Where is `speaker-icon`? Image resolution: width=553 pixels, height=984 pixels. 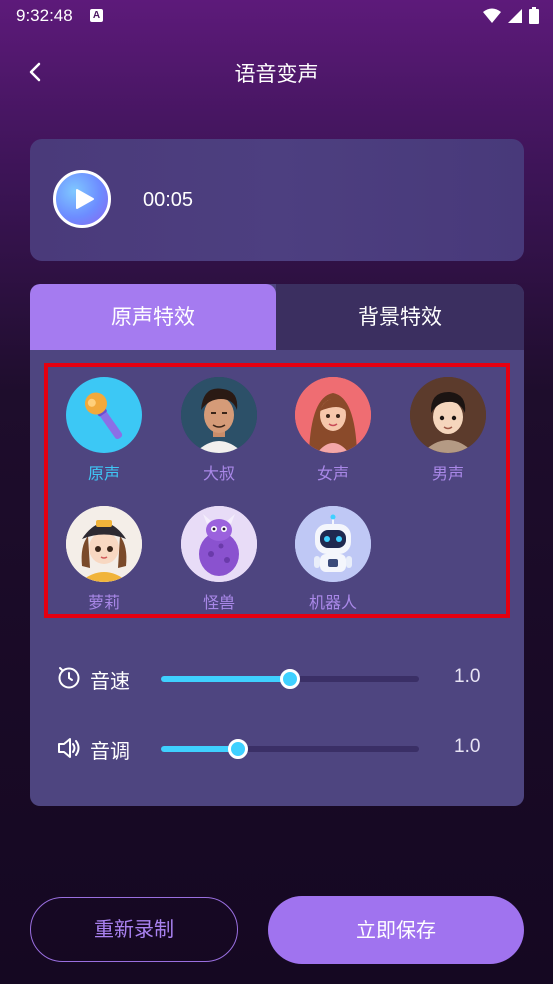
speaker-icon is located at coordinates (69, 748).